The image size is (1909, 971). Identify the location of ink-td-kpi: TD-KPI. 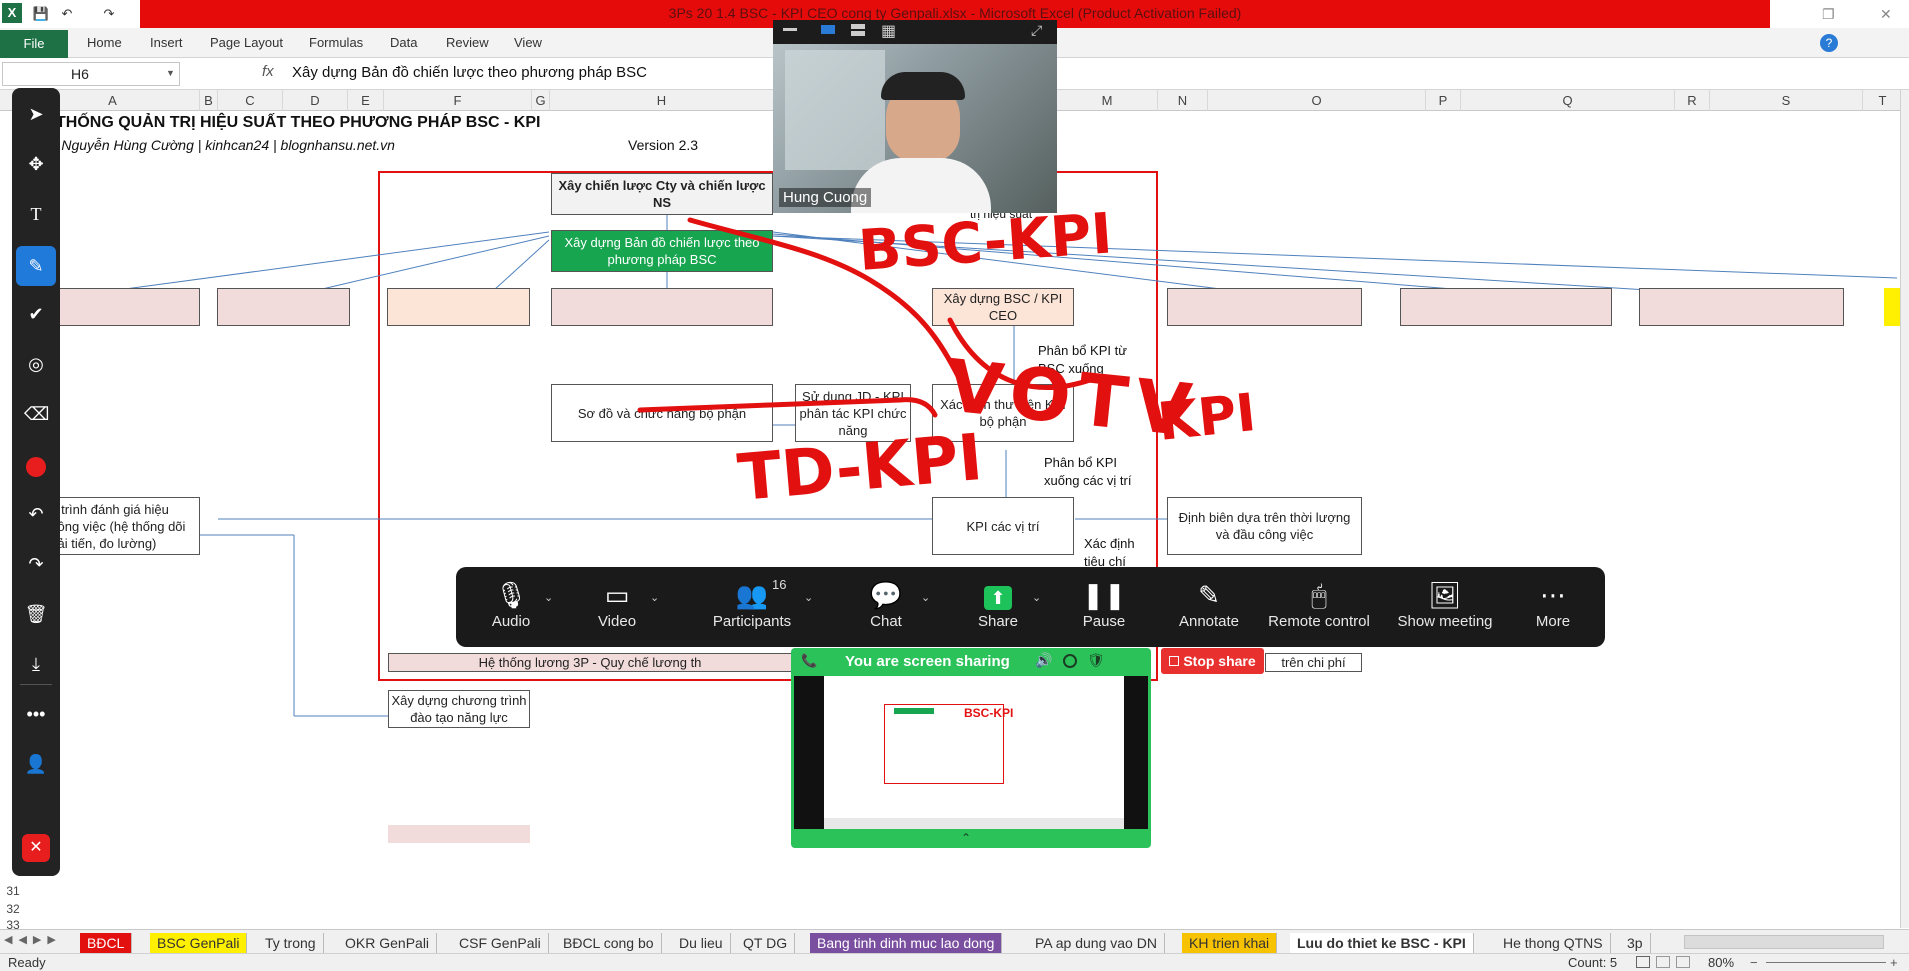
(860, 468).